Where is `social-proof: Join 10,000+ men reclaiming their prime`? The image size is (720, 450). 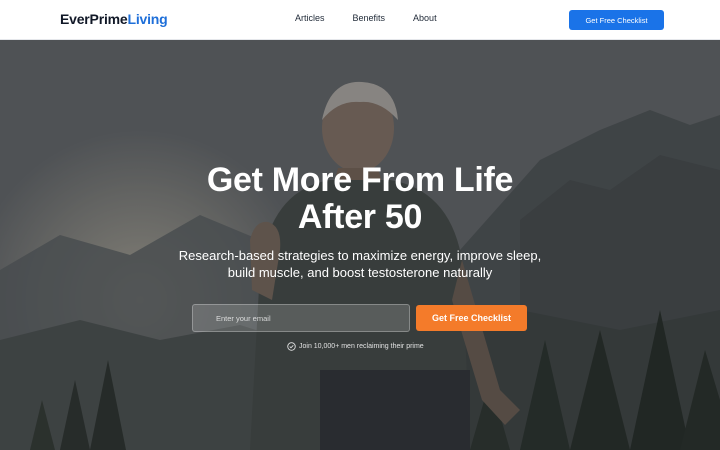 social-proof: Join 10,000+ men reclaiming their prime is located at coordinates (355, 346).